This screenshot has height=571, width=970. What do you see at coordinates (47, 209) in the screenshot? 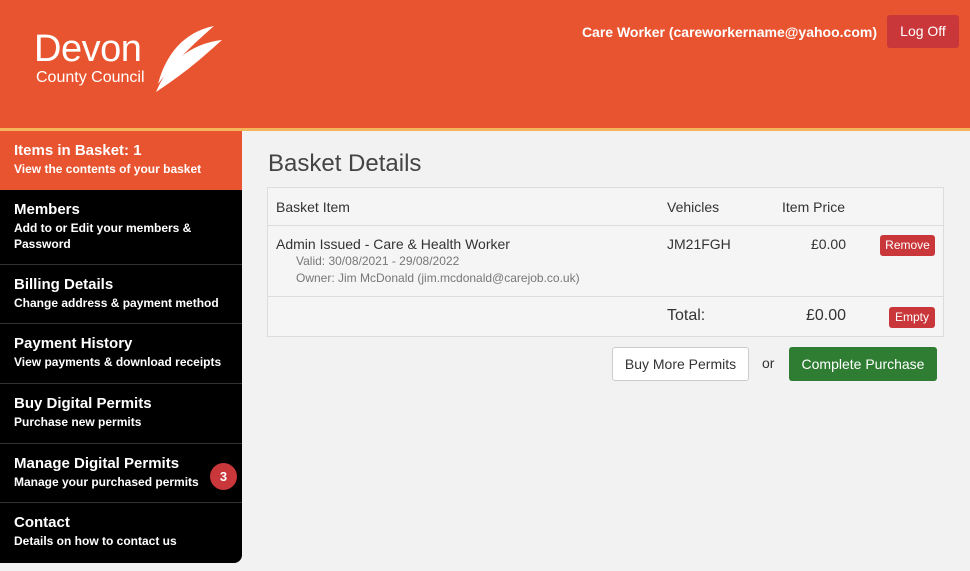
I see `sidebar-item-title: Members` at bounding box center [47, 209].